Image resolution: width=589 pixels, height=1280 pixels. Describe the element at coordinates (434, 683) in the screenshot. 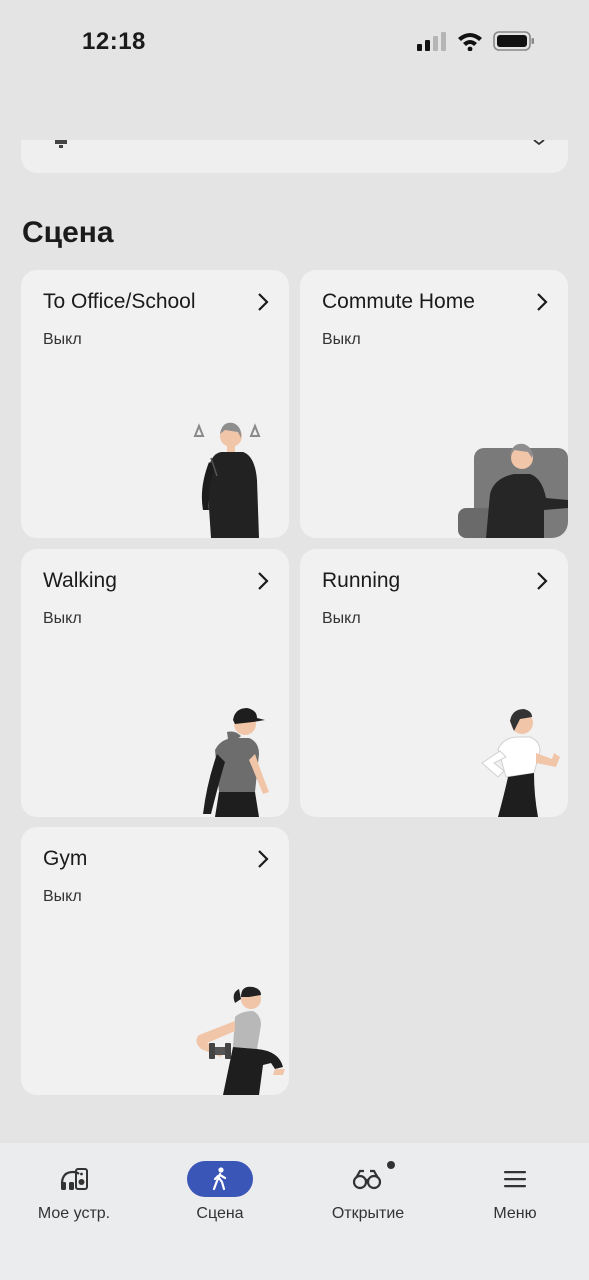

I see `scene-card-running: Running Выкл` at that location.